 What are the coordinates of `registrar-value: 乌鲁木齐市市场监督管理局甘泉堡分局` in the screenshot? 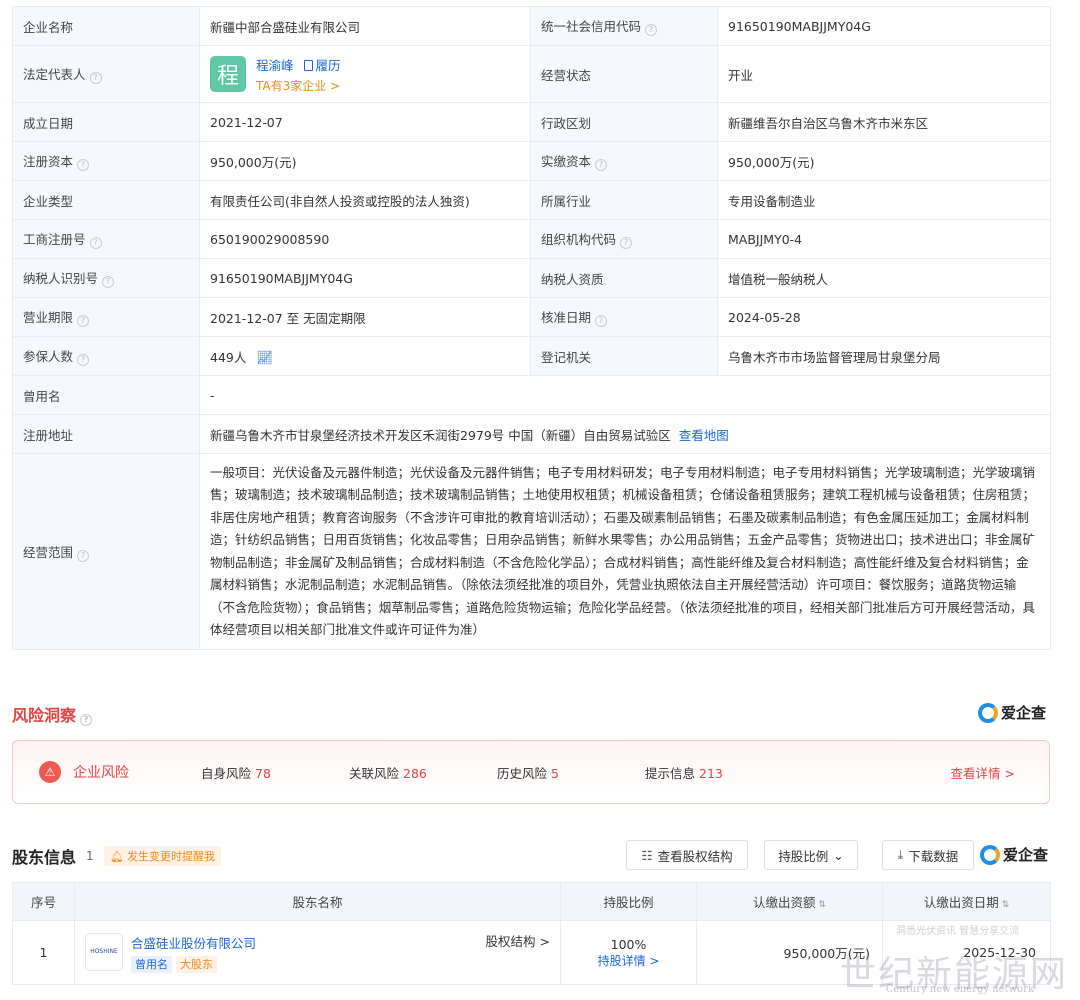 It's located at (884, 356).